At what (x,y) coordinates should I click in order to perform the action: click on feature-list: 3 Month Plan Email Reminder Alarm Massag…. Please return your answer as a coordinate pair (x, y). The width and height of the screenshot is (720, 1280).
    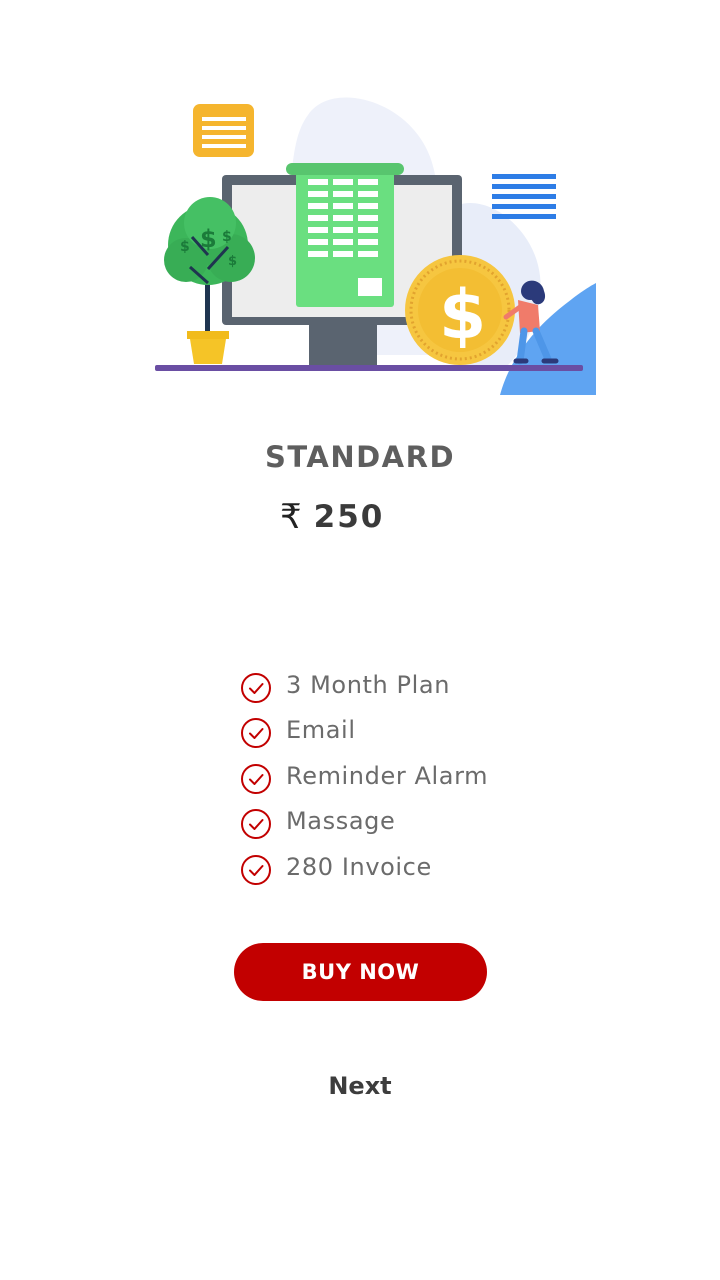
    Looking at the image, I should click on (400, 776).